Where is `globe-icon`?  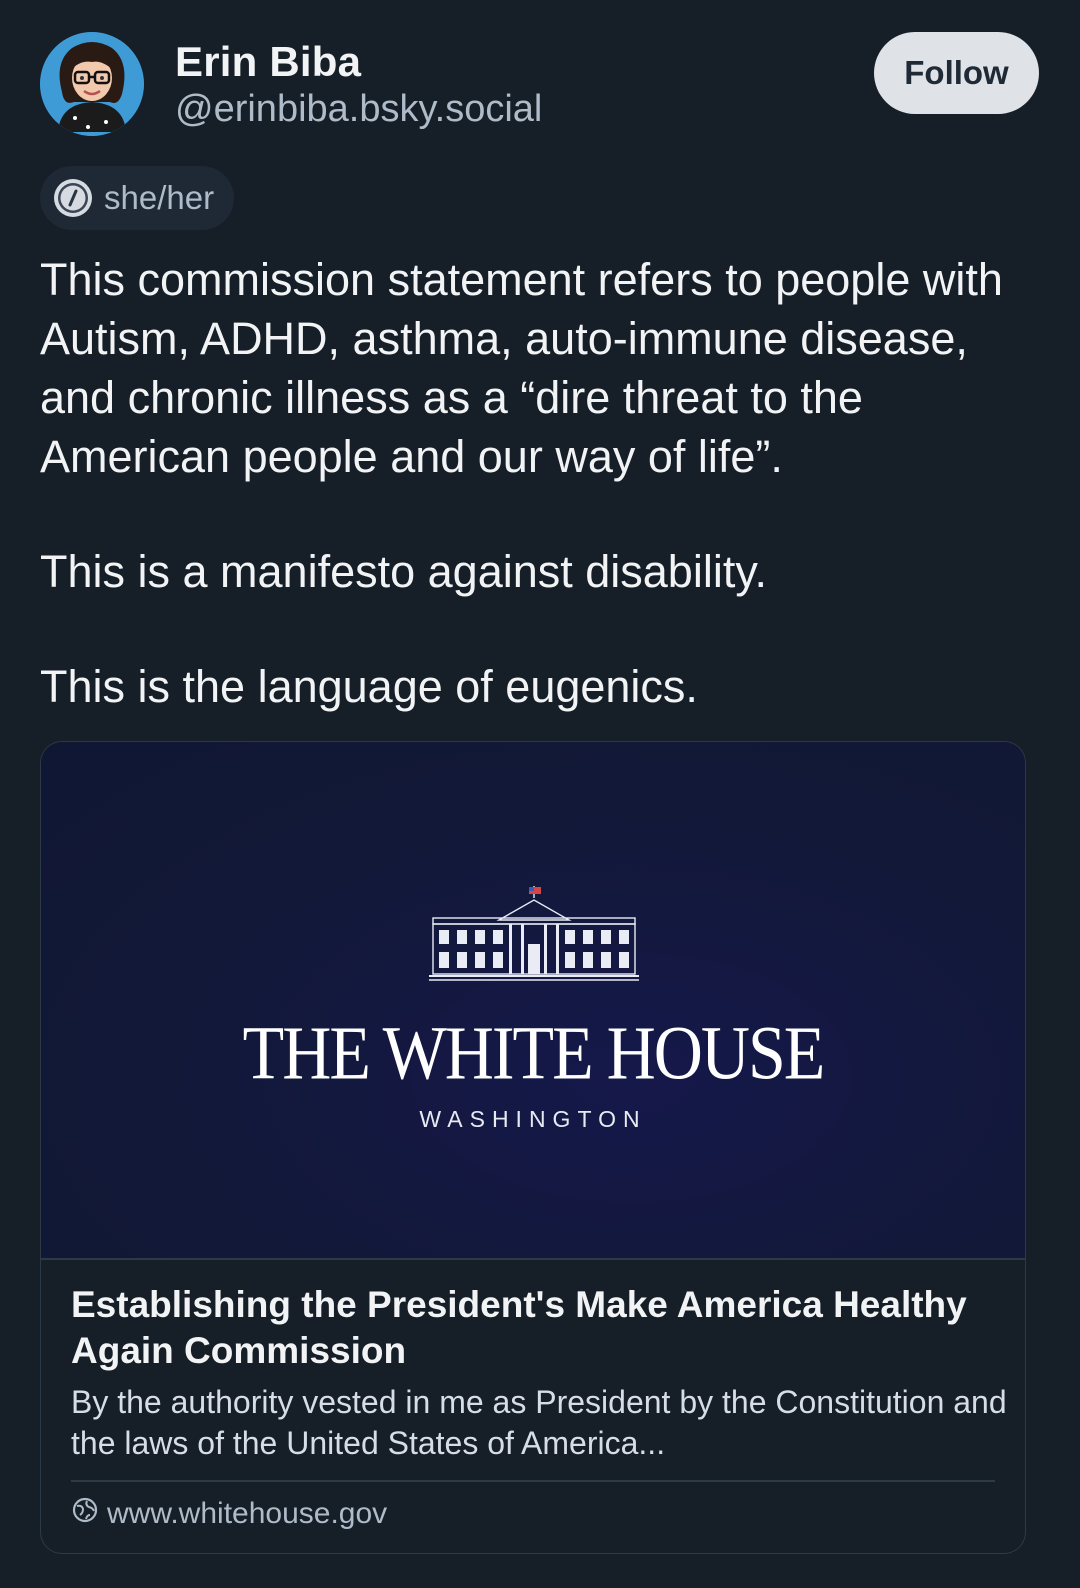
globe-icon is located at coordinates (85, 1514).